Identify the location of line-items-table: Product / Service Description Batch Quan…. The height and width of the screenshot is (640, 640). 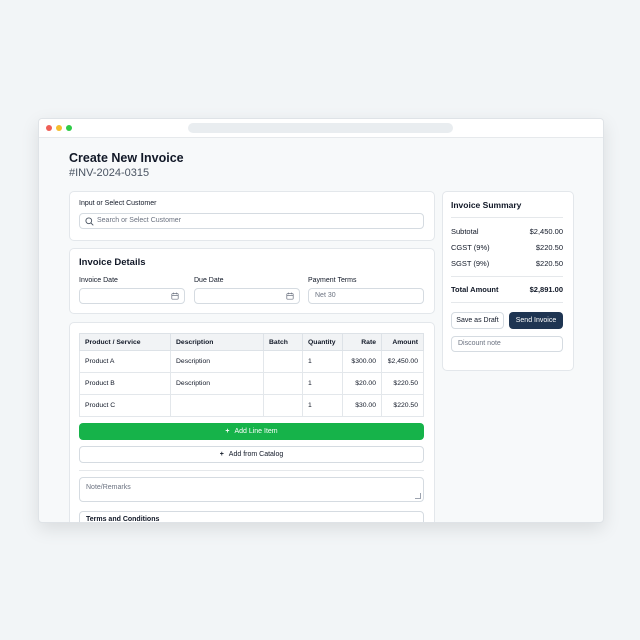
(251, 375).